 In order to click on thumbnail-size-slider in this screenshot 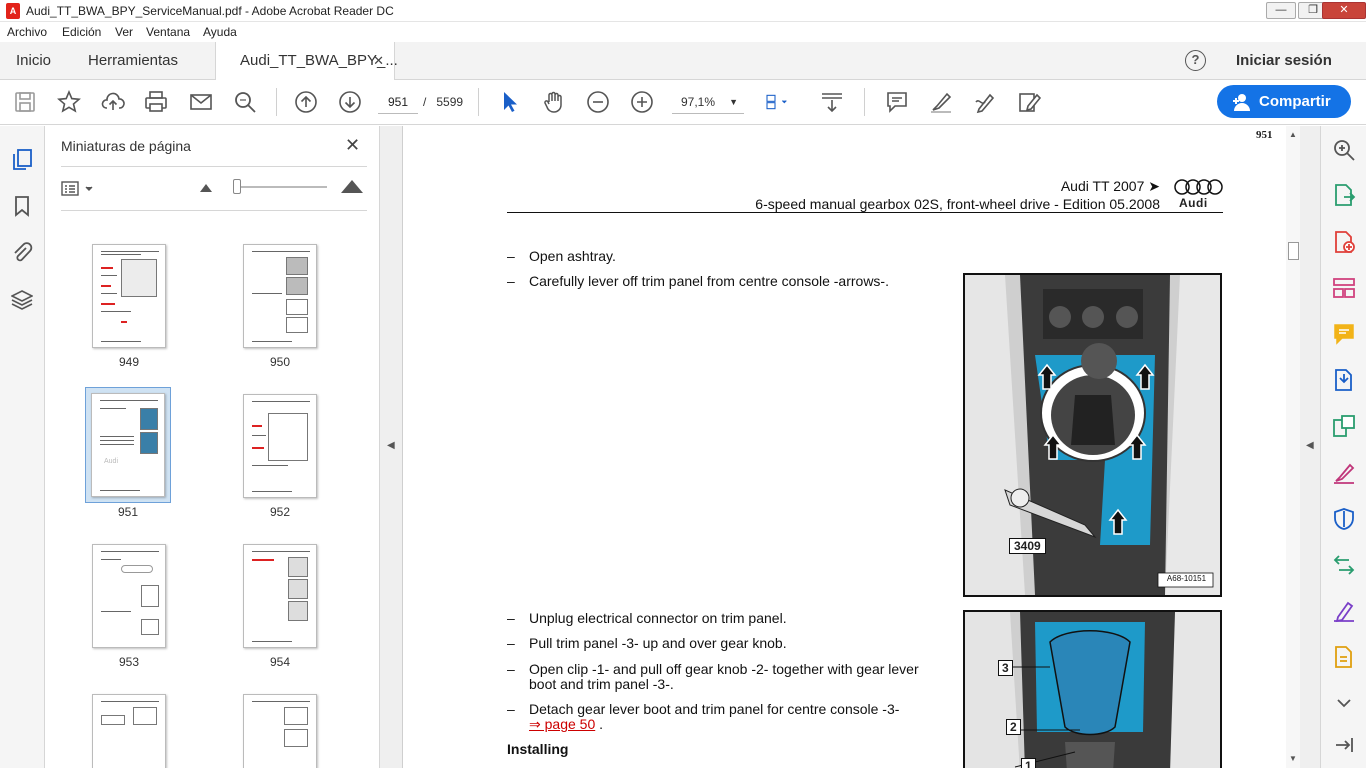, I will do `click(282, 187)`.